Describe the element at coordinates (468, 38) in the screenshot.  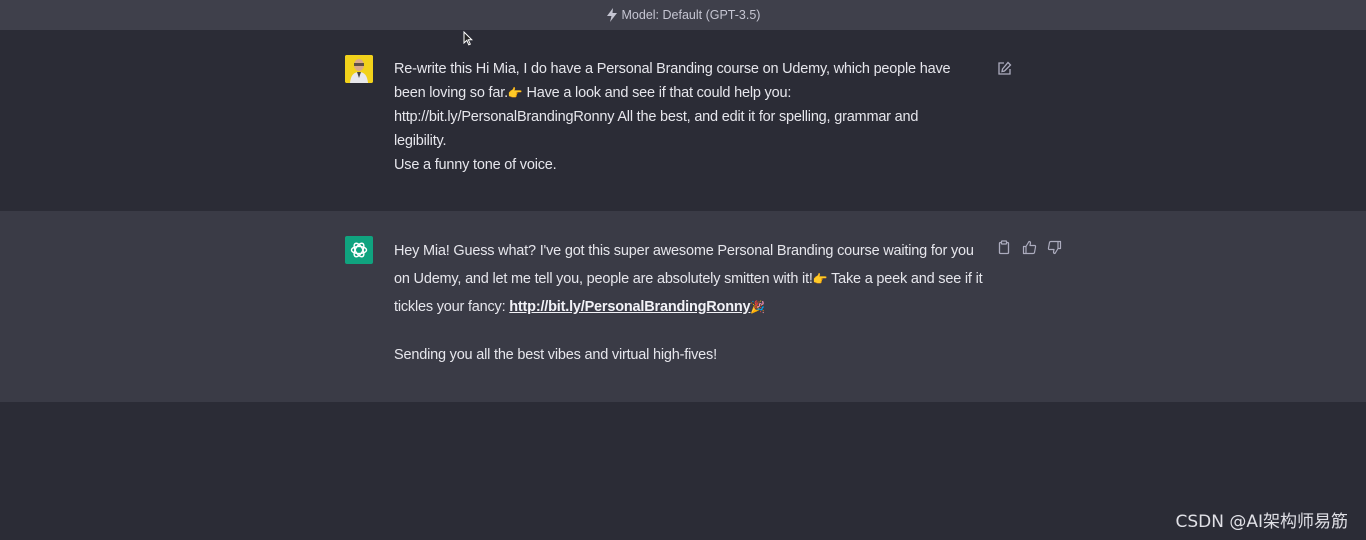
I see `mouse-cursor-icon` at that location.